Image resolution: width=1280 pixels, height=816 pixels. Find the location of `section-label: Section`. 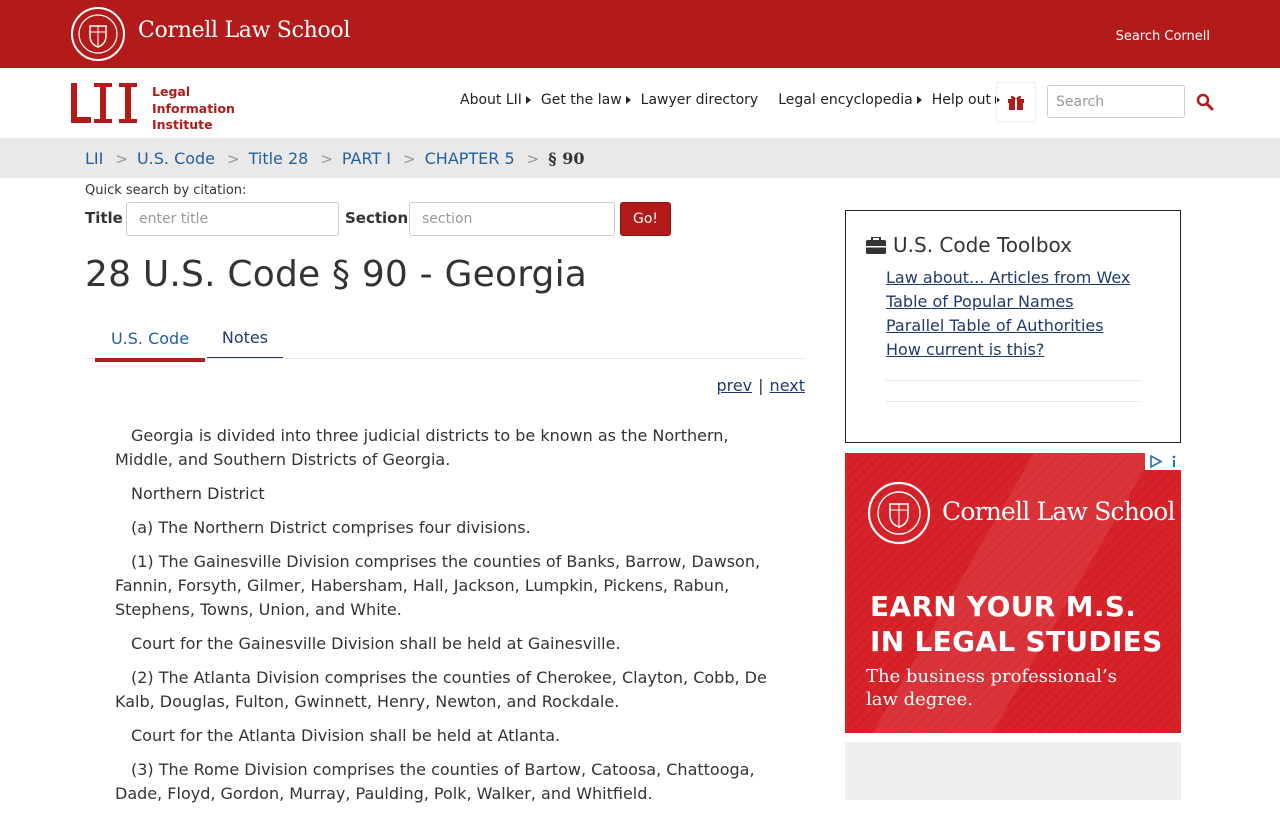

section-label: Section is located at coordinates (377, 218).